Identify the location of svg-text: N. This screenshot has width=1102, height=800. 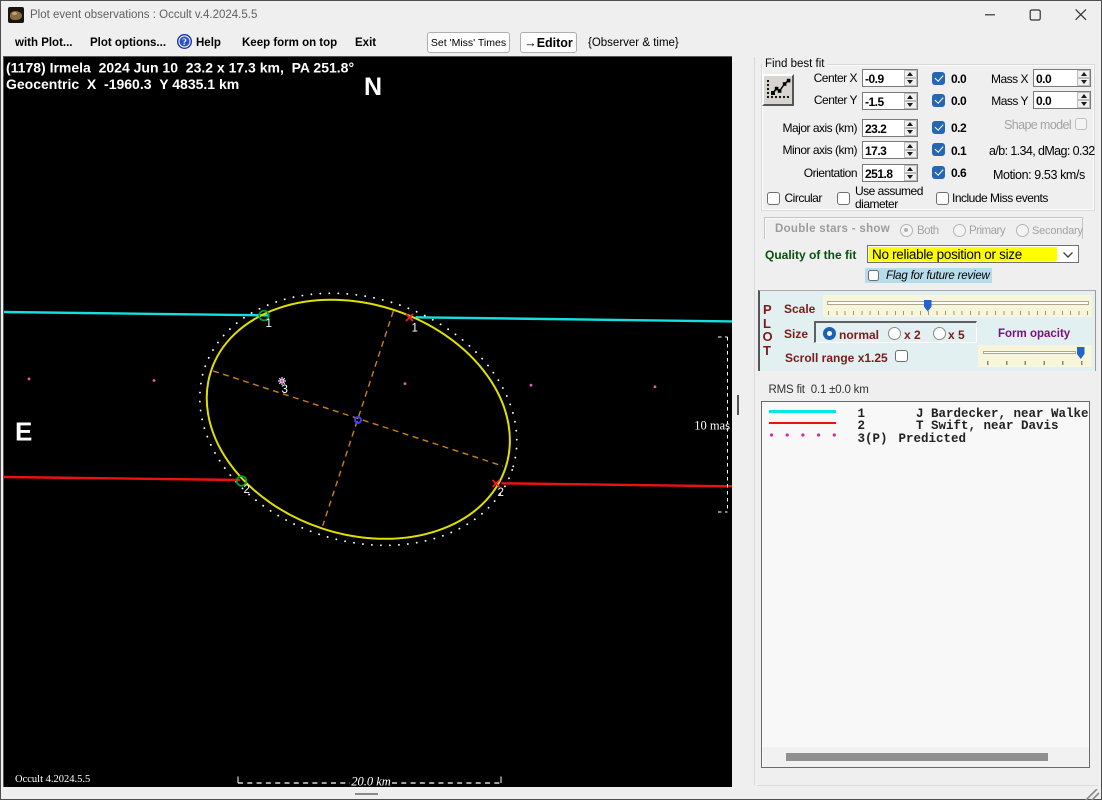
(373, 87).